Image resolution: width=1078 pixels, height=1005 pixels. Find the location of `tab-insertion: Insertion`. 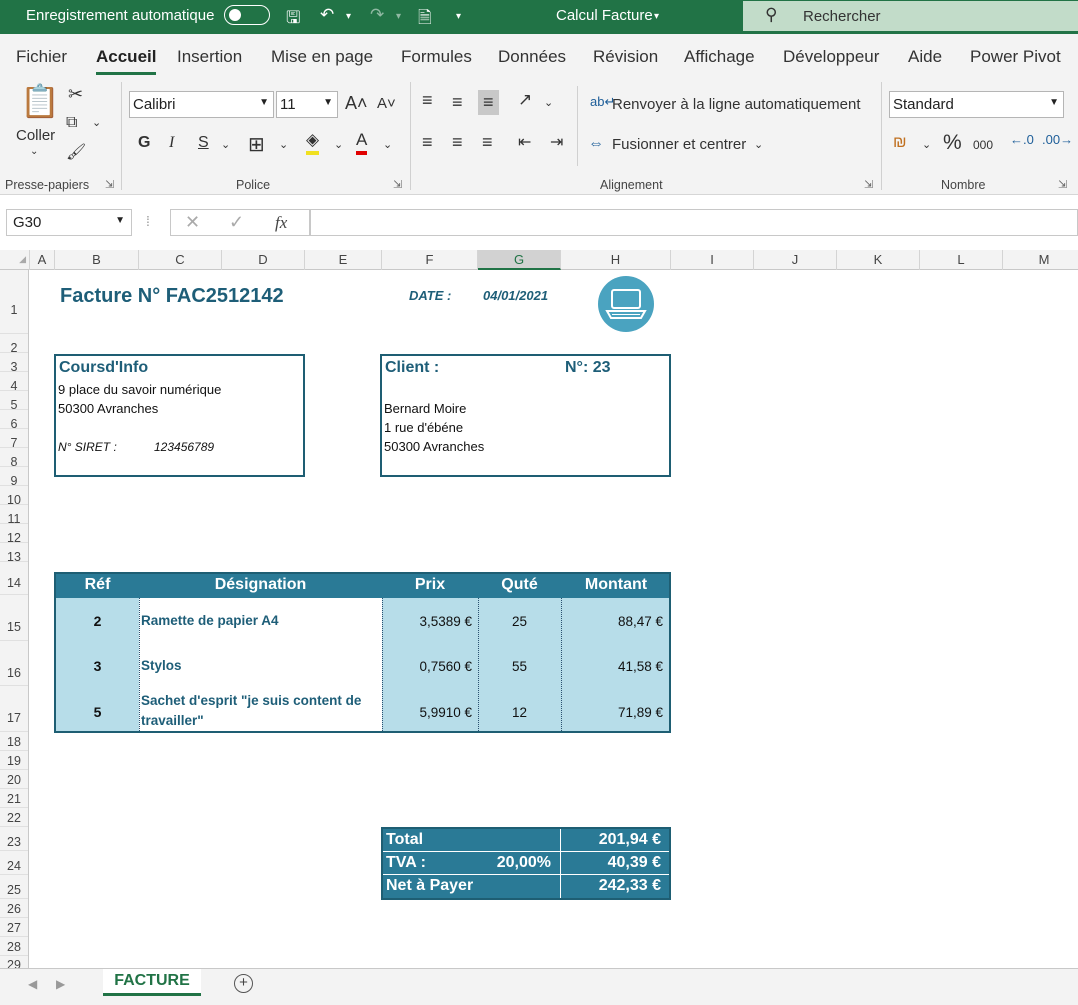

tab-insertion: Insertion is located at coordinates (209, 57).